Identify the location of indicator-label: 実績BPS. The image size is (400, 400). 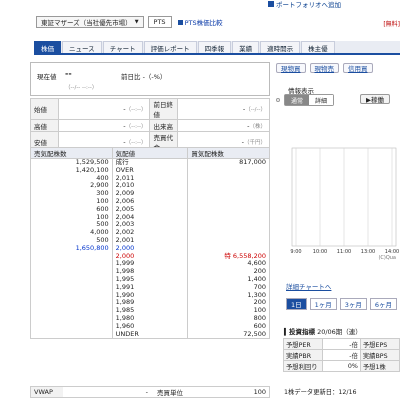
(379, 355).